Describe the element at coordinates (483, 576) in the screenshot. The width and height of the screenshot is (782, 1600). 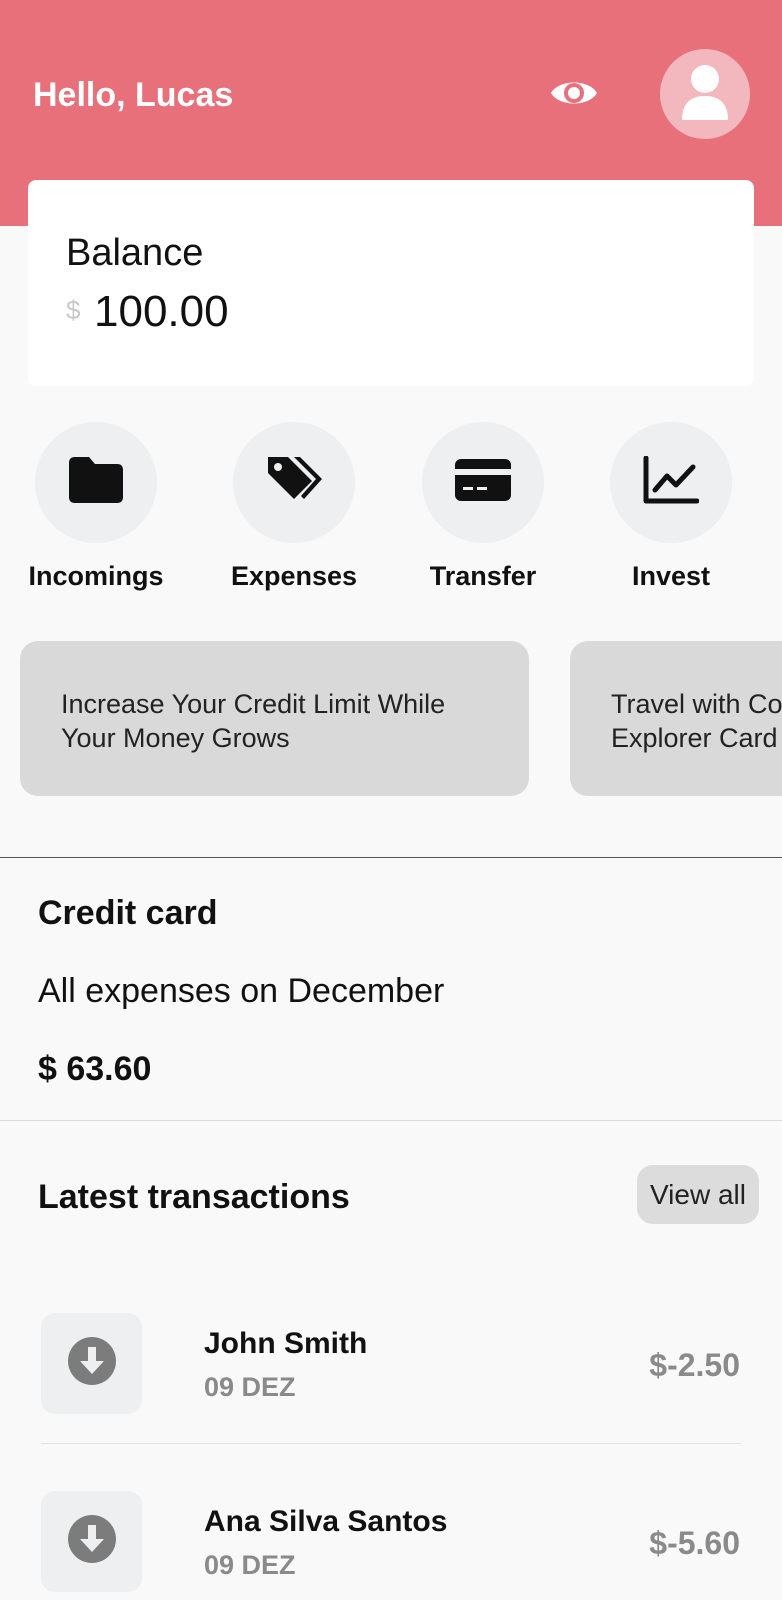
I see `action-transfer-label: Transfer` at that location.